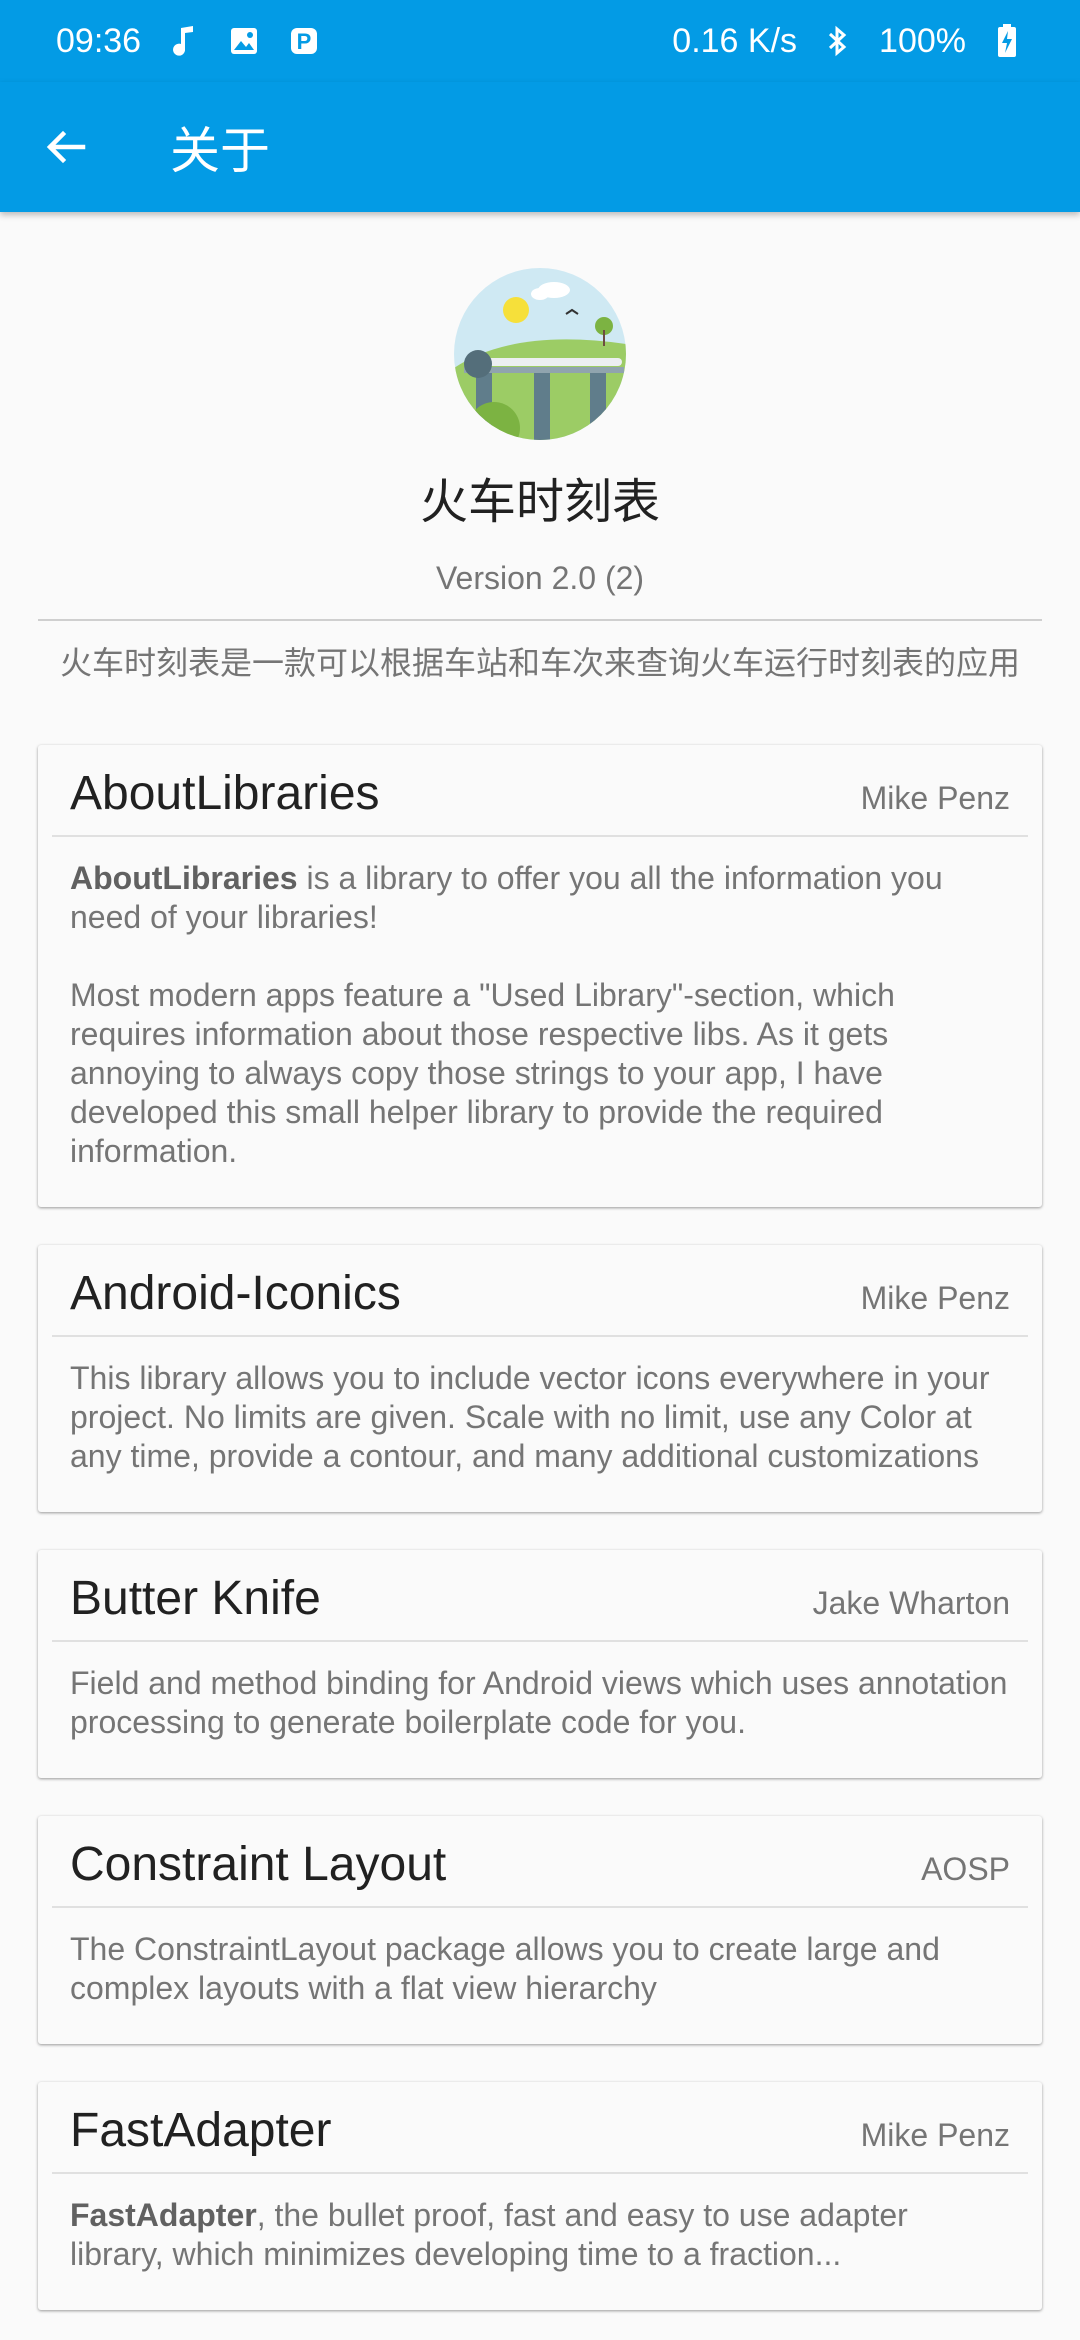  Describe the element at coordinates (99, 40) in the screenshot. I see `status-time: 09:36` at that location.